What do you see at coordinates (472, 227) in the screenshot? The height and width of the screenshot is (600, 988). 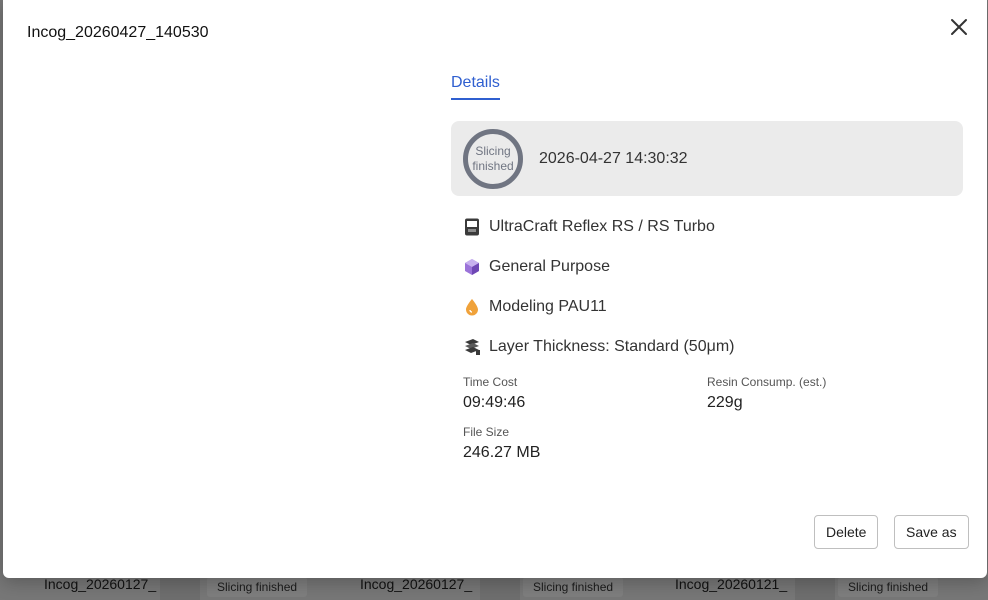 I see `printer-icon` at bounding box center [472, 227].